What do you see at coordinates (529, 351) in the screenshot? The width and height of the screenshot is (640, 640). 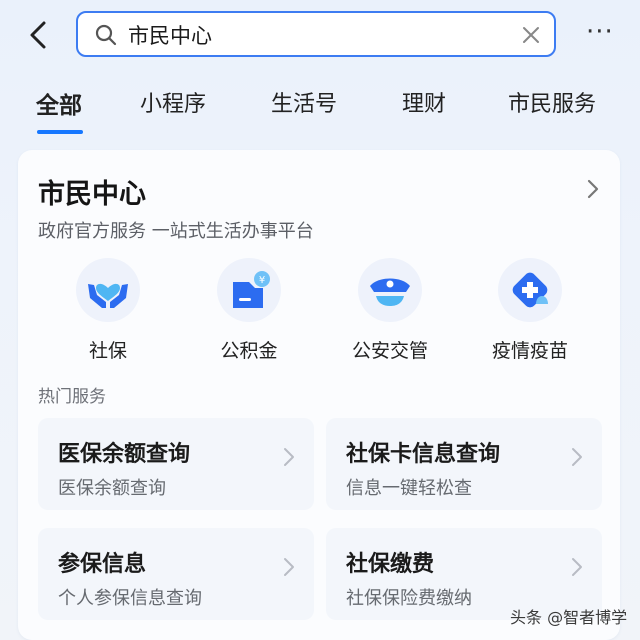 I see `service-label: 疫情疫苗` at bounding box center [529, 351].